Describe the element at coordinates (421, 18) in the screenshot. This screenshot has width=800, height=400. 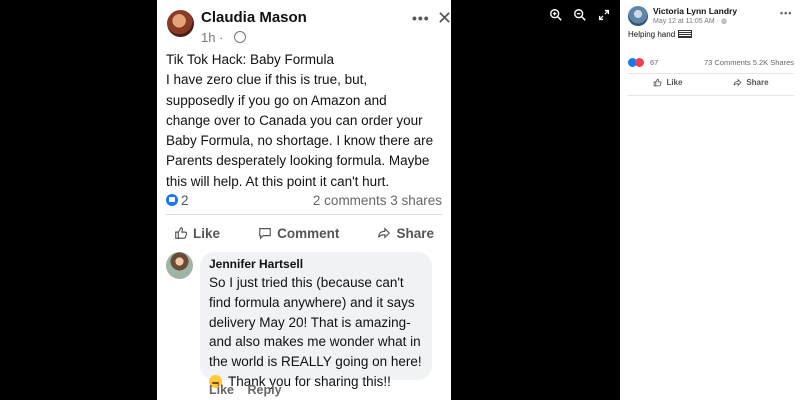
I see `more-options-icon: •••` at that location.